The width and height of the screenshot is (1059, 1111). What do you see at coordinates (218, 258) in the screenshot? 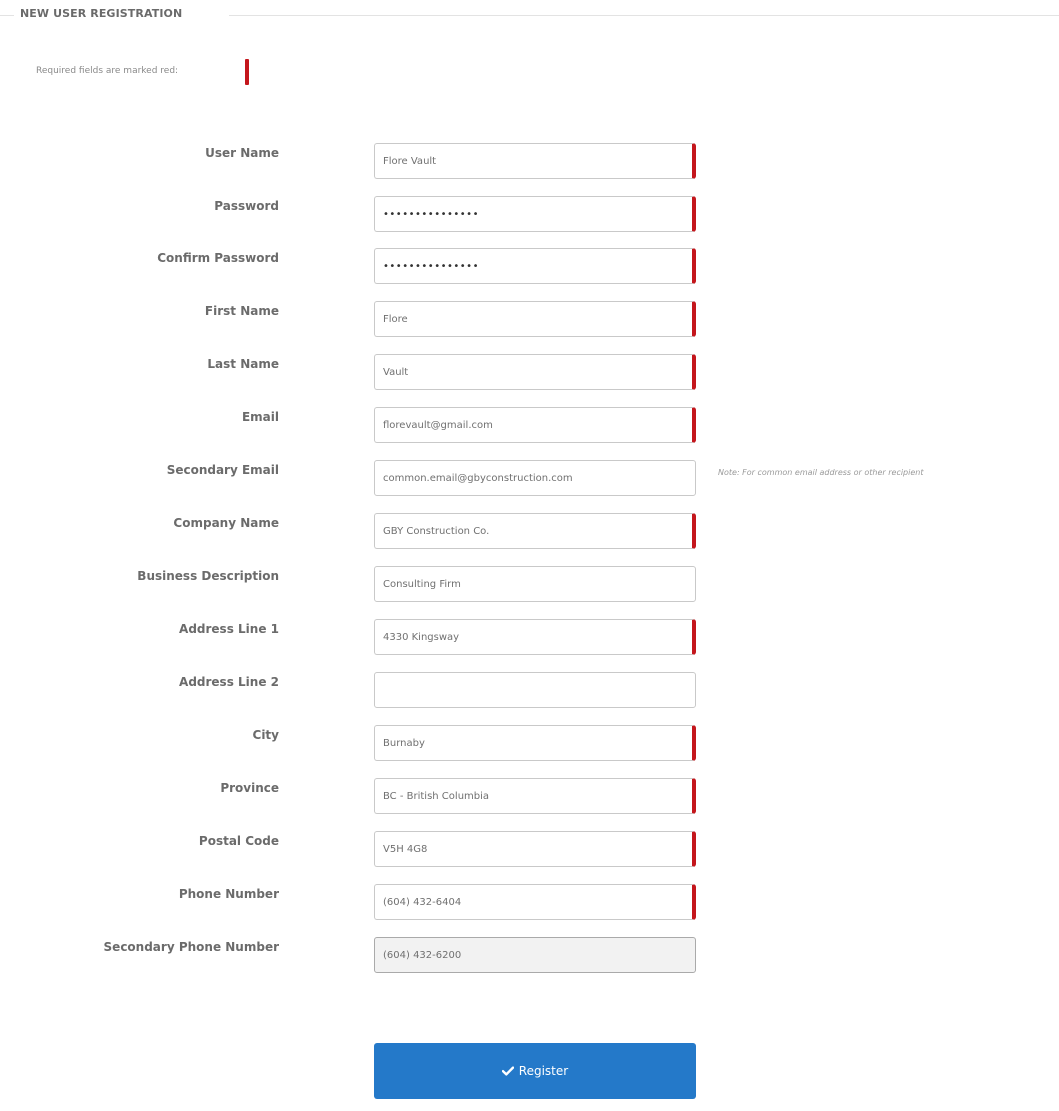
I see `confirm-password-label: Confirm Password` at bounding box center [218, 258].